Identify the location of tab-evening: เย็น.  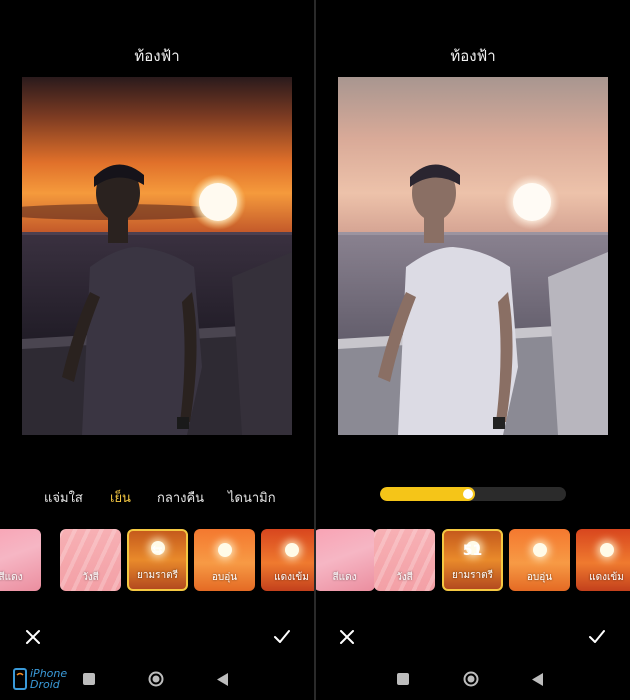
(120, 497).